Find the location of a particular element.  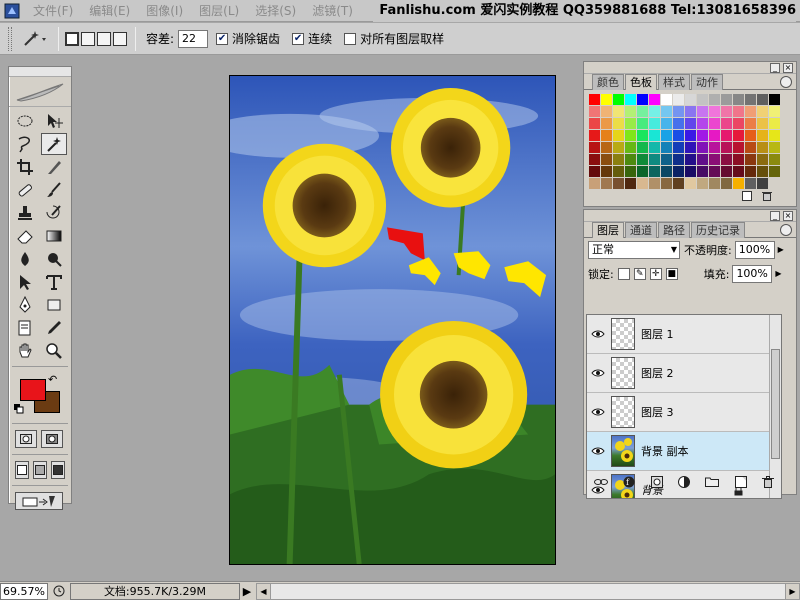

menu-item: 图层(L) is located at coordinates (219, 11).